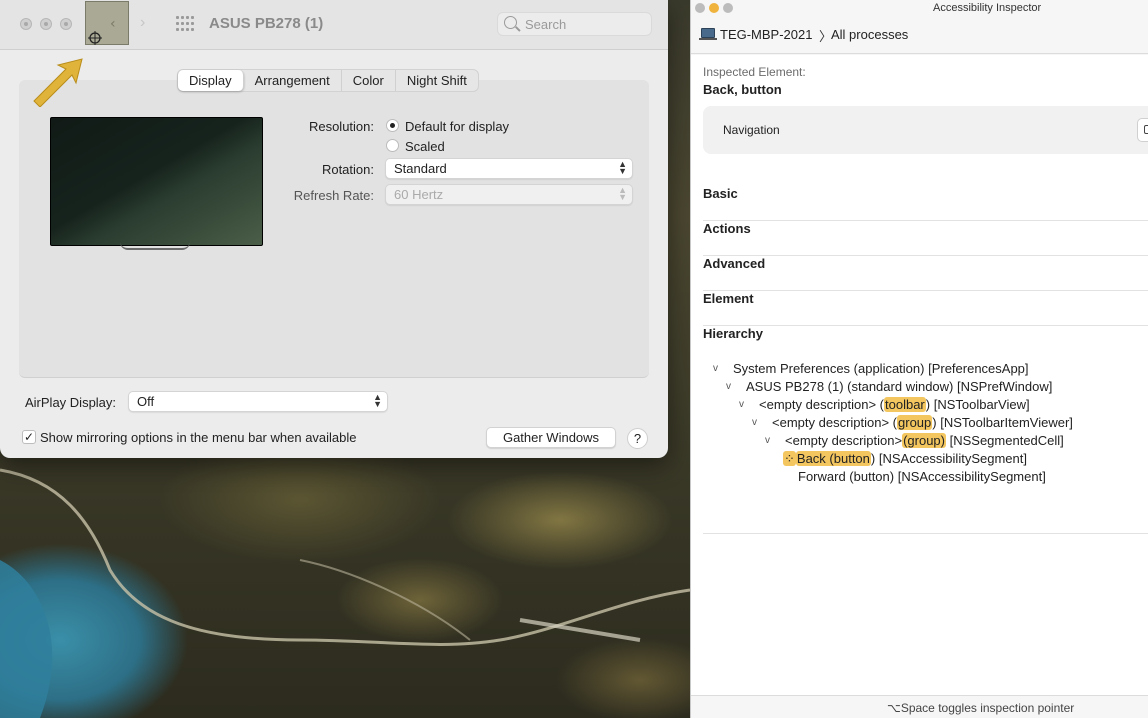  I want to click on section-hierarchy: Hierarchy, so click(925, 343).